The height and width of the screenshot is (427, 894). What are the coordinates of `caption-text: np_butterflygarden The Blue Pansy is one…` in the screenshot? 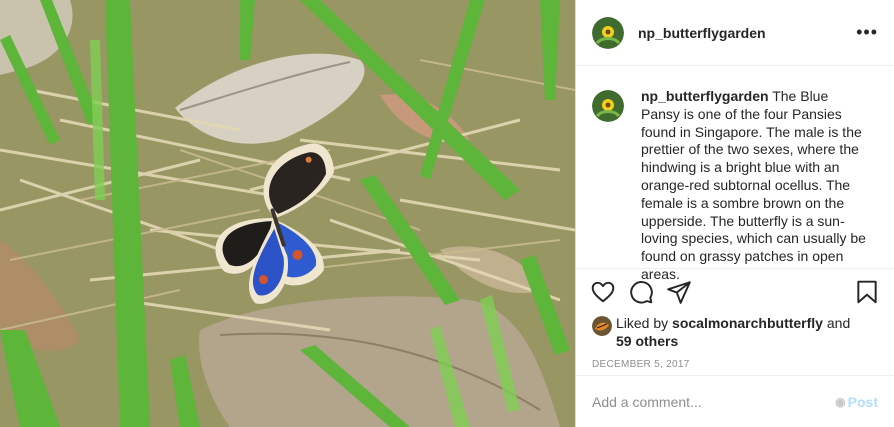 It's located at (755, 185).